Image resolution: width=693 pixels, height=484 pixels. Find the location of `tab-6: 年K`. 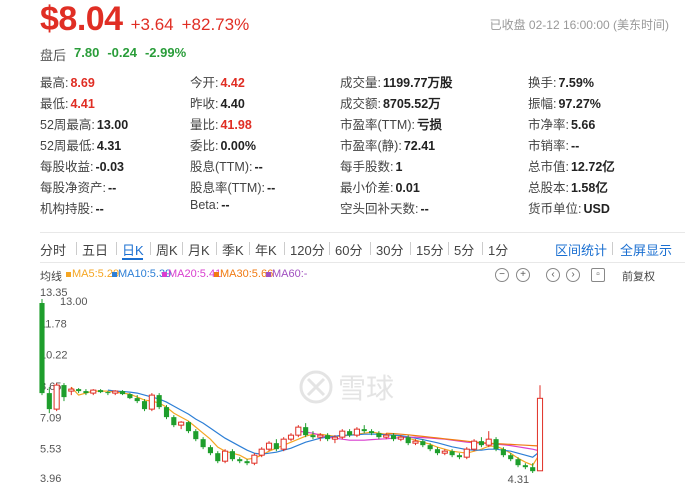

tab-6: 年K is located at coordinates (266, 249).